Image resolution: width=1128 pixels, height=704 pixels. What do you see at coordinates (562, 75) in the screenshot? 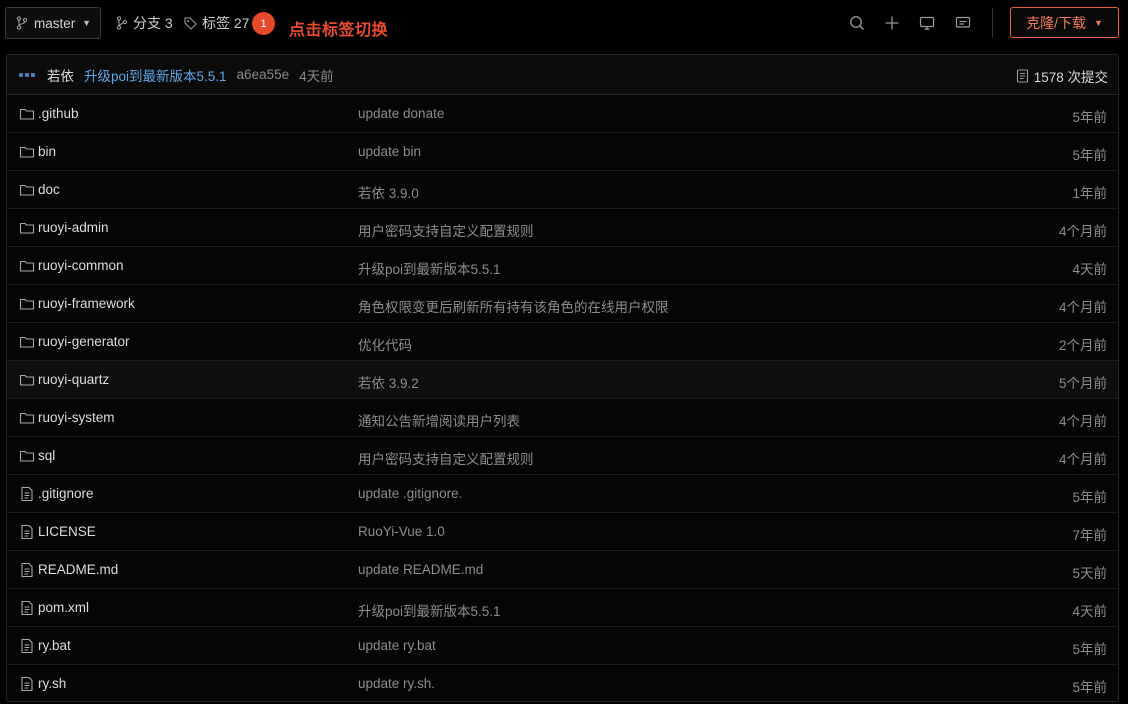
I see `latest-commit-bar: 若依 升级poi到最新版本5.5.1 a6ea55e 4天前 1578 次提交` at bounding box center [562, 75].